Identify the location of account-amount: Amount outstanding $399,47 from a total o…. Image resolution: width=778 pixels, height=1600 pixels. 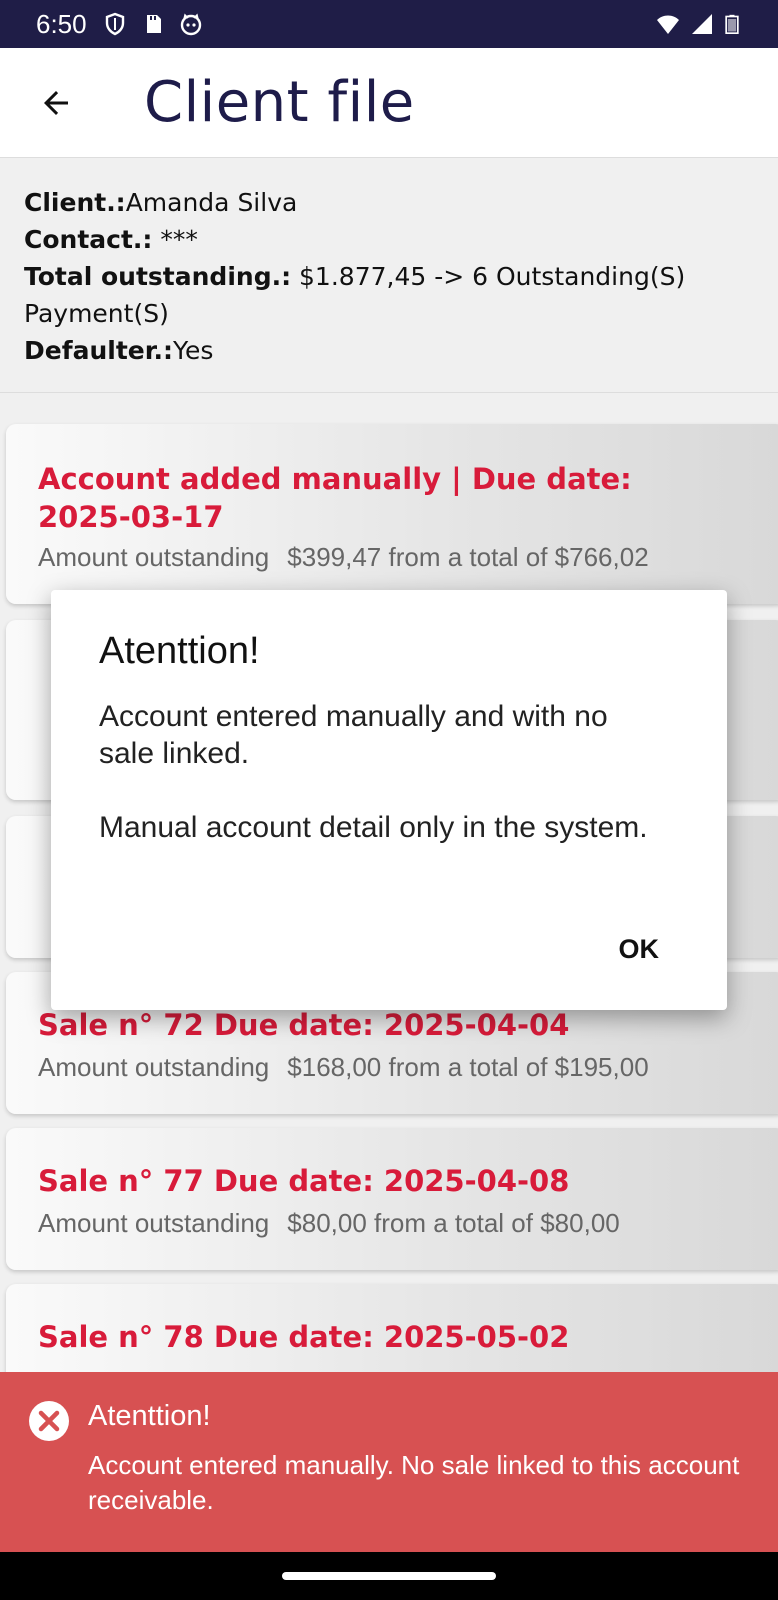
(343, 557).